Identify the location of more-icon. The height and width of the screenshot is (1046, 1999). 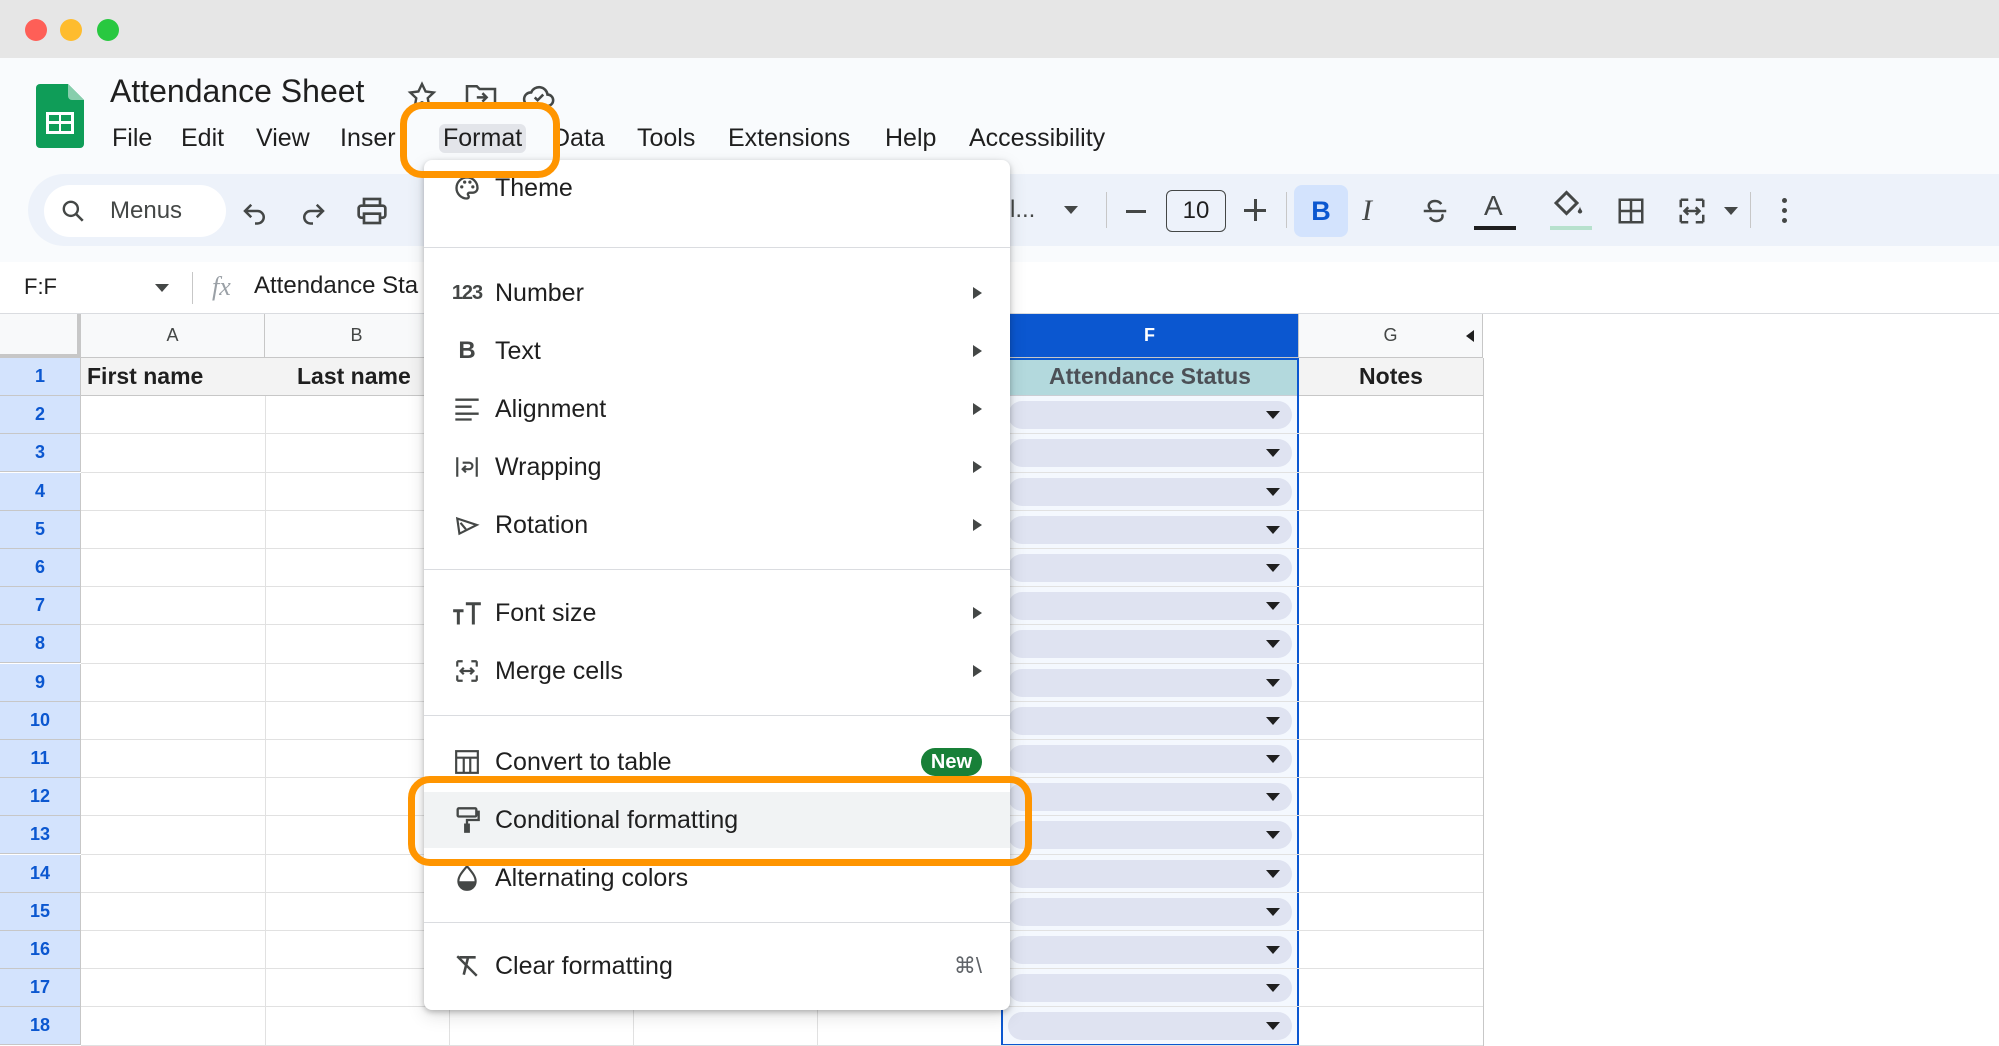
(1785, 211).